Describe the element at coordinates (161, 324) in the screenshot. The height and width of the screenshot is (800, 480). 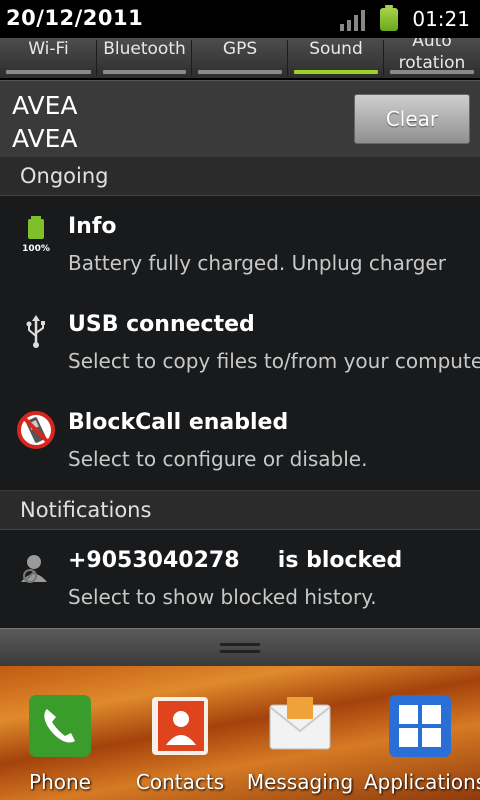
I see `notification-title: USB connected` at that location.